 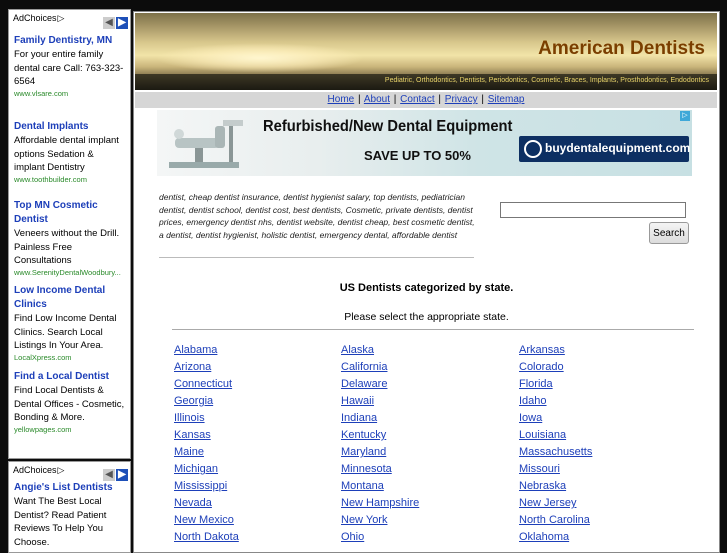 What do you see at coordinates (192, 367) in the screenshot?
I see `state-link: Arizona` at bounding box center [192, 367].